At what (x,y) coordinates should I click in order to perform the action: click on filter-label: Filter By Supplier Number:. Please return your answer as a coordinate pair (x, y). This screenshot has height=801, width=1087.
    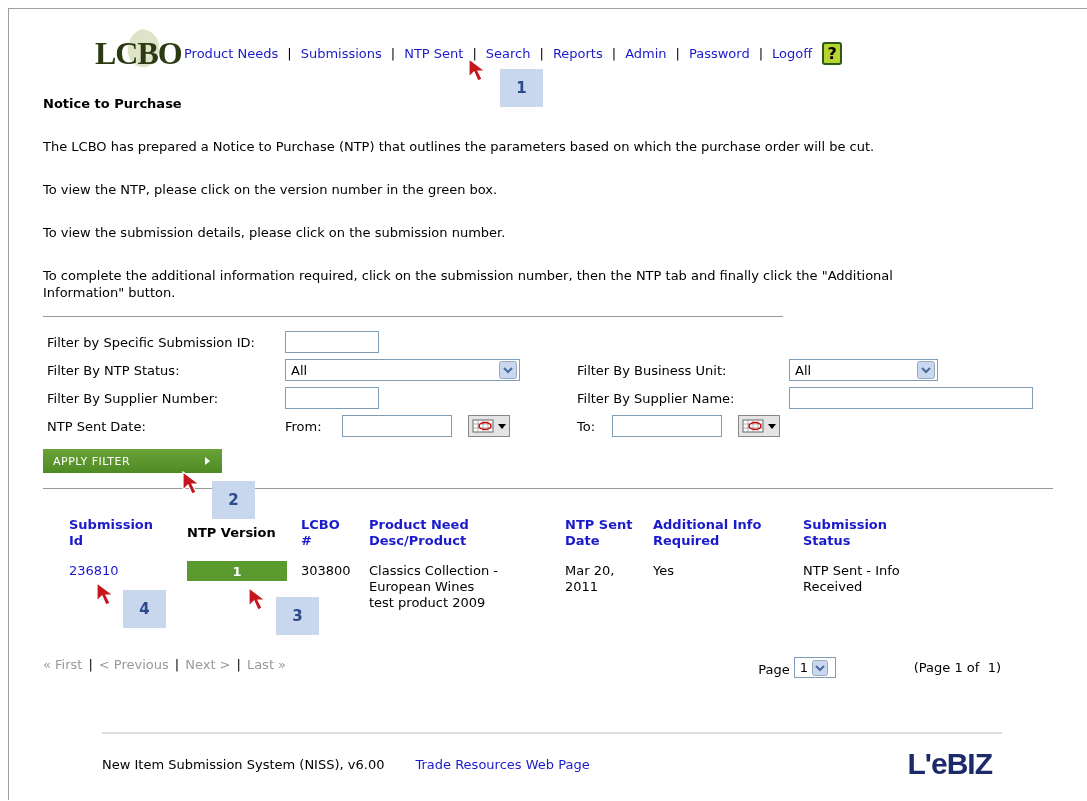
    Looking at the image, I should click on (133, 398).